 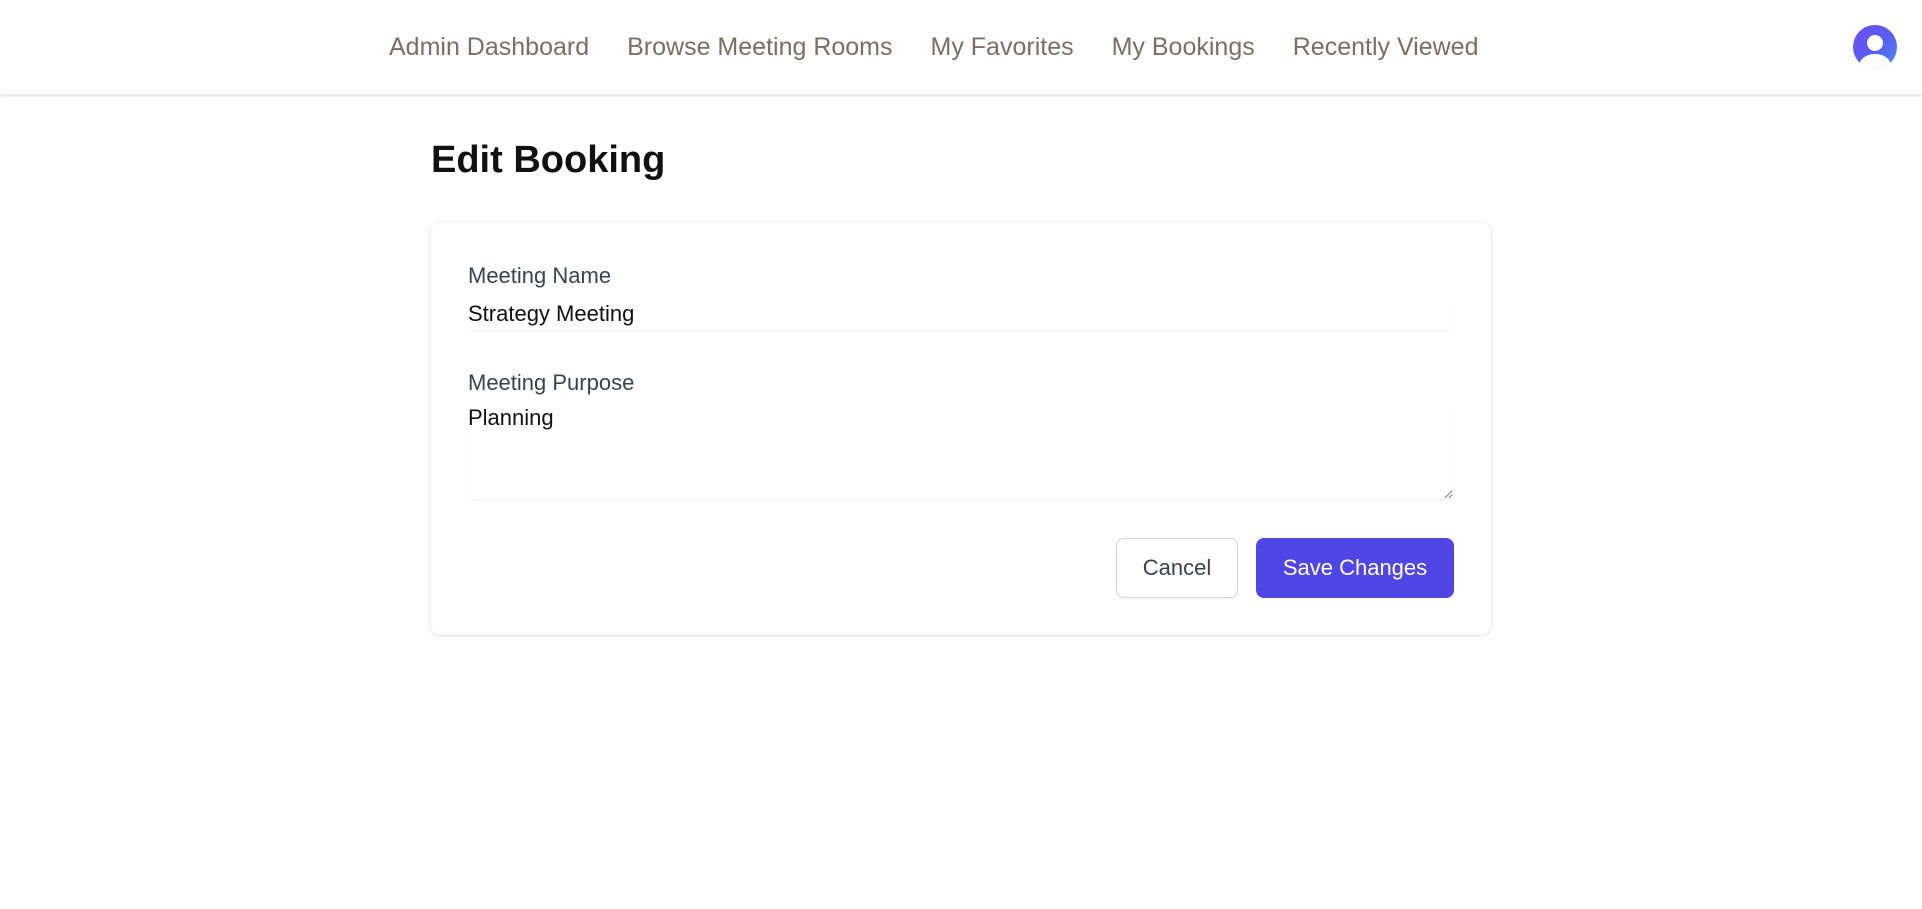 What do you see at coordinates (1002, 47) in the screenshot?
I see `nav-link-my-favorites: My Favorites` at bounding box center [1002, 47].